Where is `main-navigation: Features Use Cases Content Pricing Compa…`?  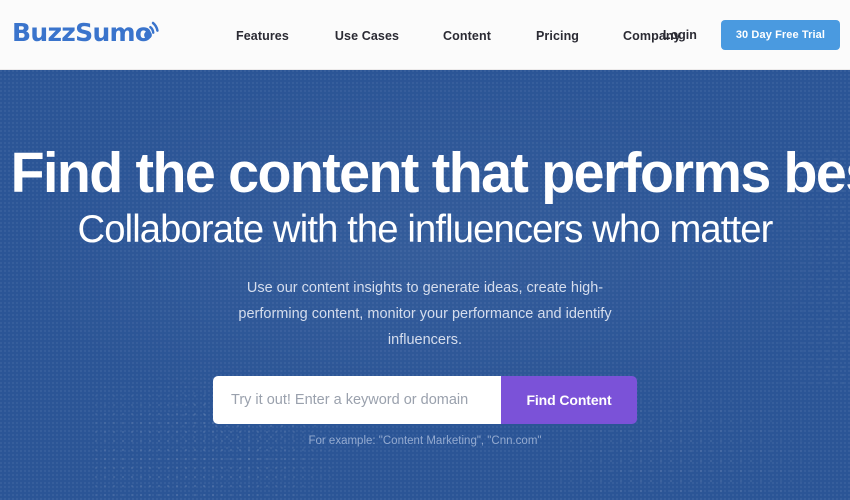
main-navigation: Features Use Cases Content Pricing Compa… is located at coordinates (458, 36).